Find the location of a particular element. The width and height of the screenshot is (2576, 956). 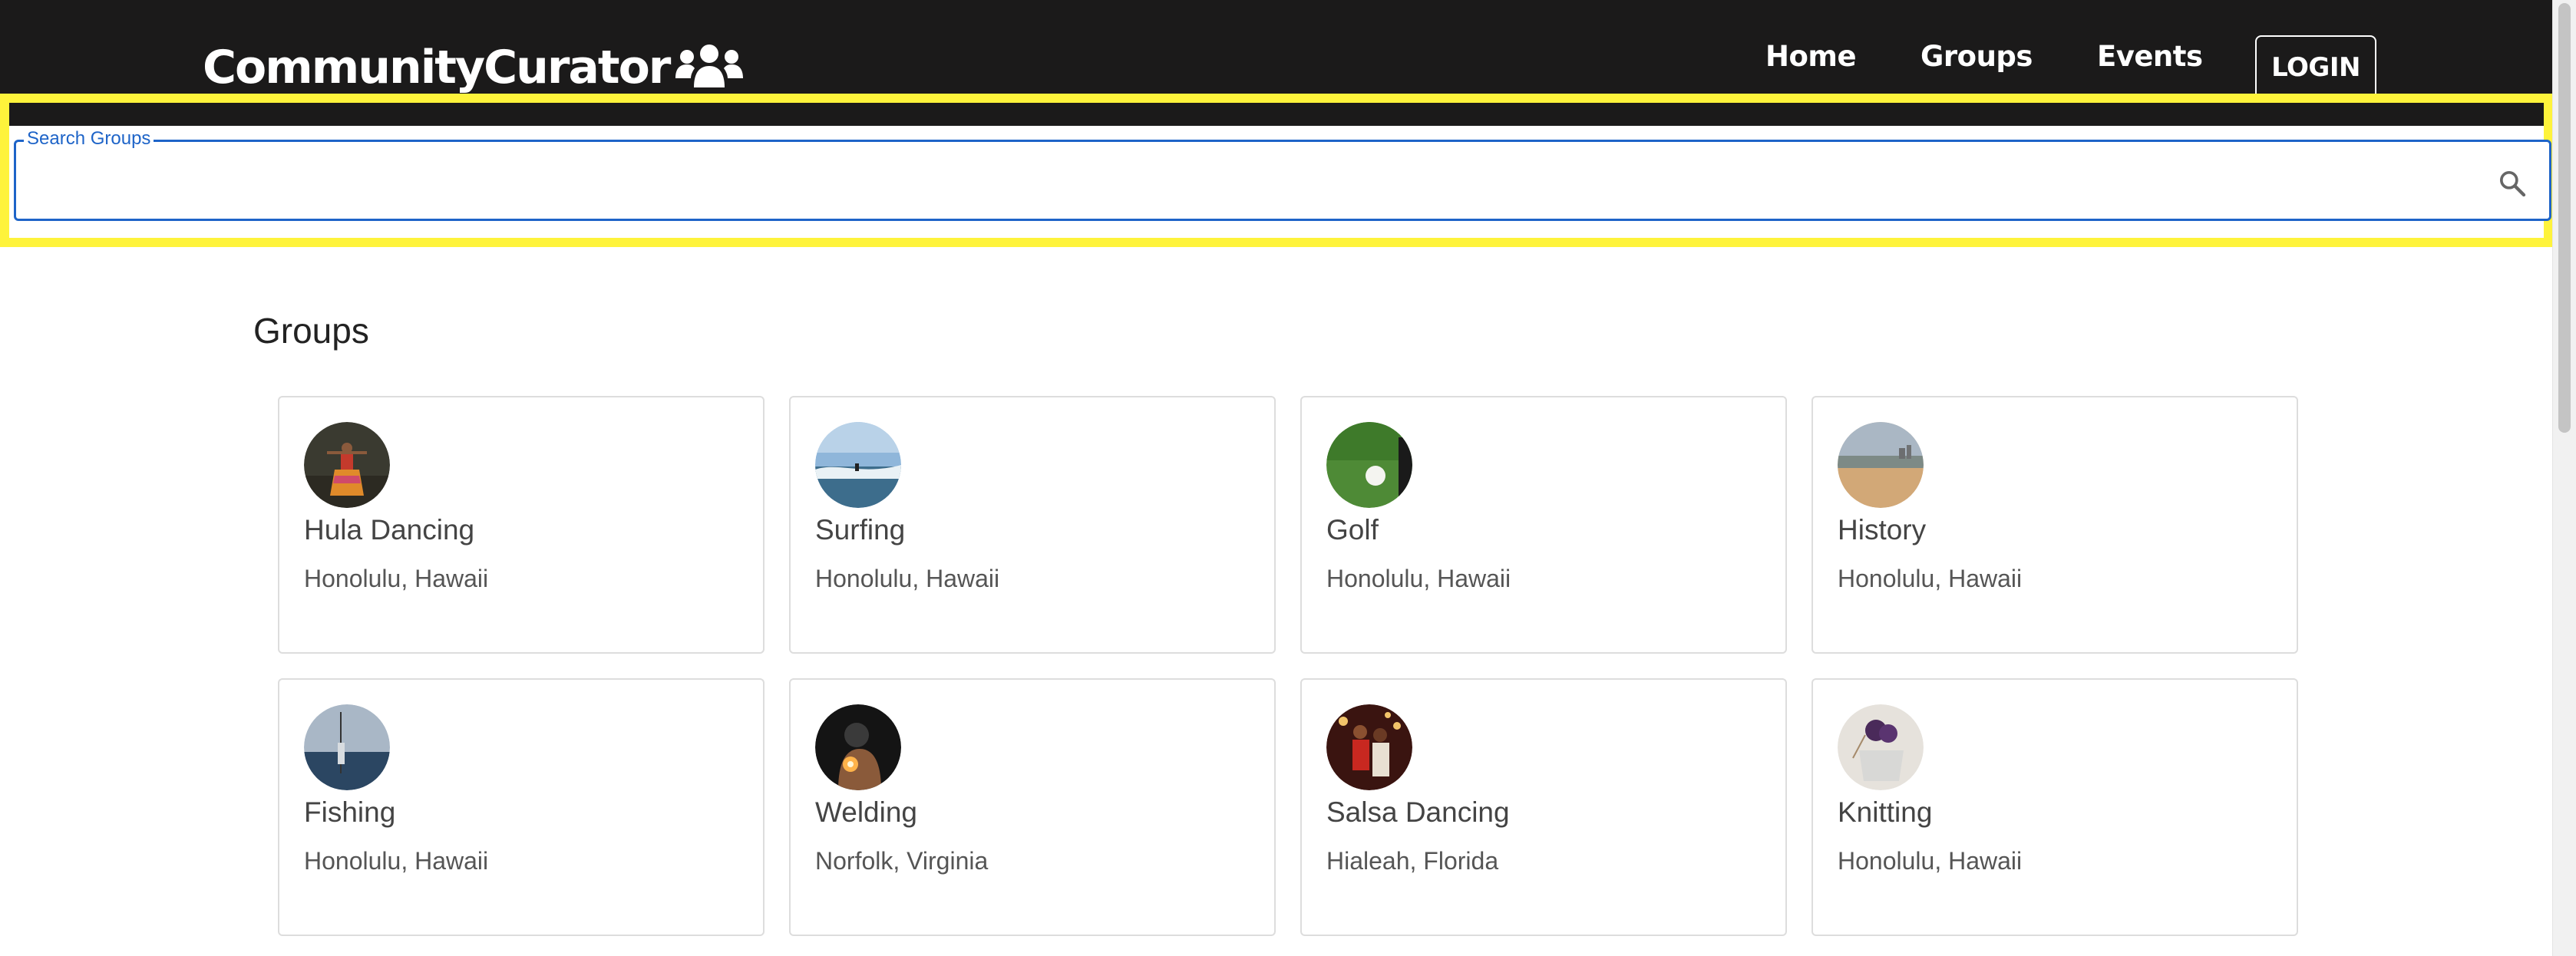

vertical-scrollbar is located at coordinates (2564, 478).